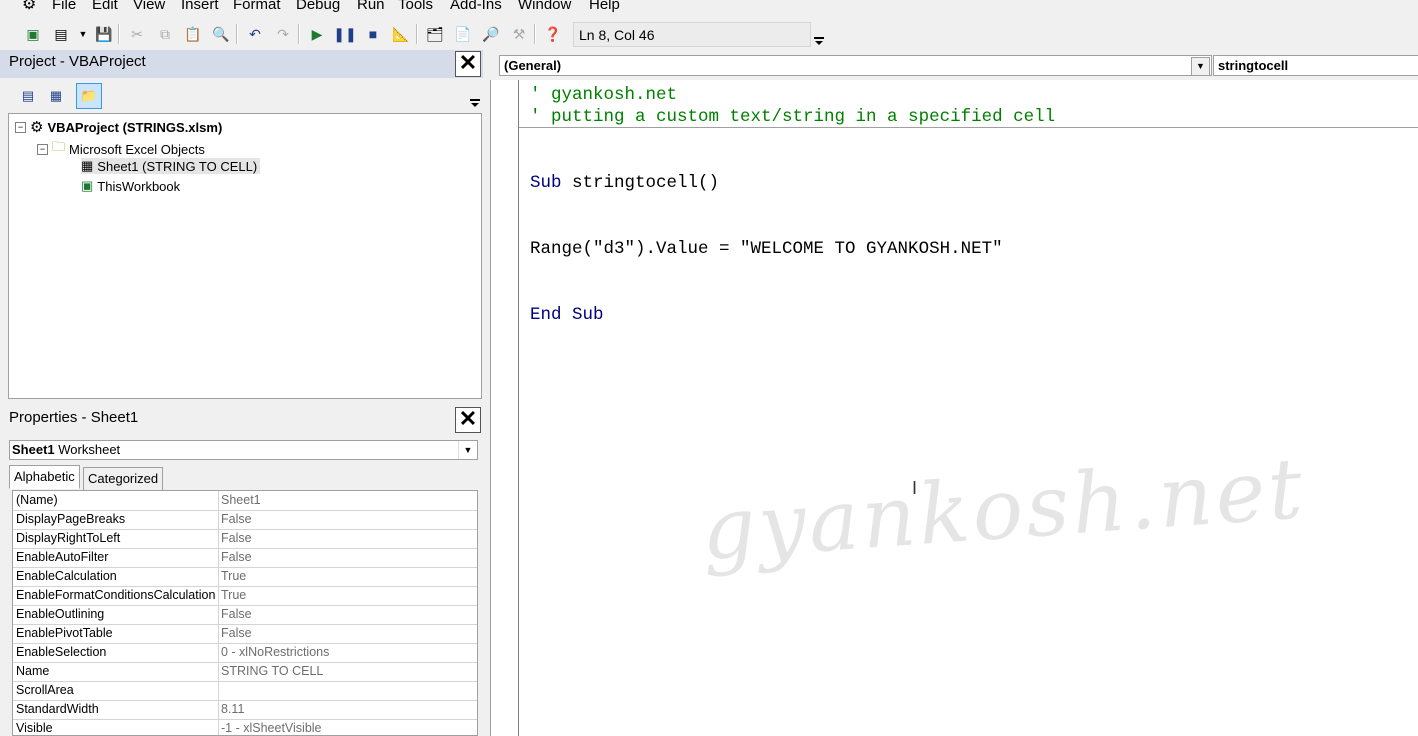  I want to click on tab-alphabetic: Alphabetic, so click(44, 477).